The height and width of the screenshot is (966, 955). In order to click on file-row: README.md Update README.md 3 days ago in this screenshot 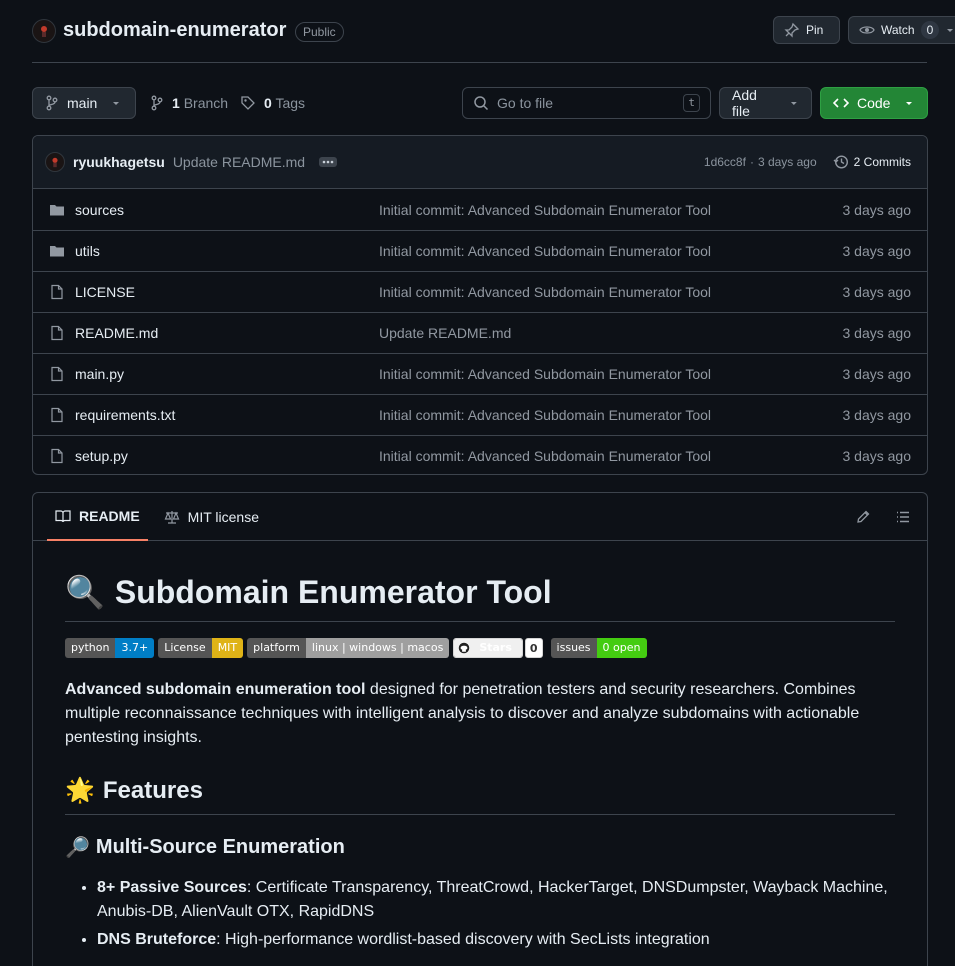, I will do `click(480, 332)`.